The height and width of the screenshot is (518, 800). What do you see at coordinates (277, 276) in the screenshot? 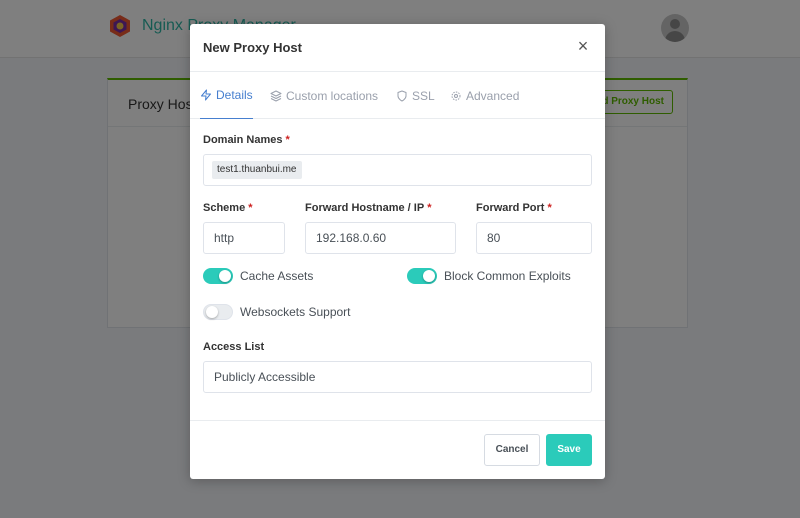
I see `cache-assets-label: Cache Assets` at bounding box center [277, 276].